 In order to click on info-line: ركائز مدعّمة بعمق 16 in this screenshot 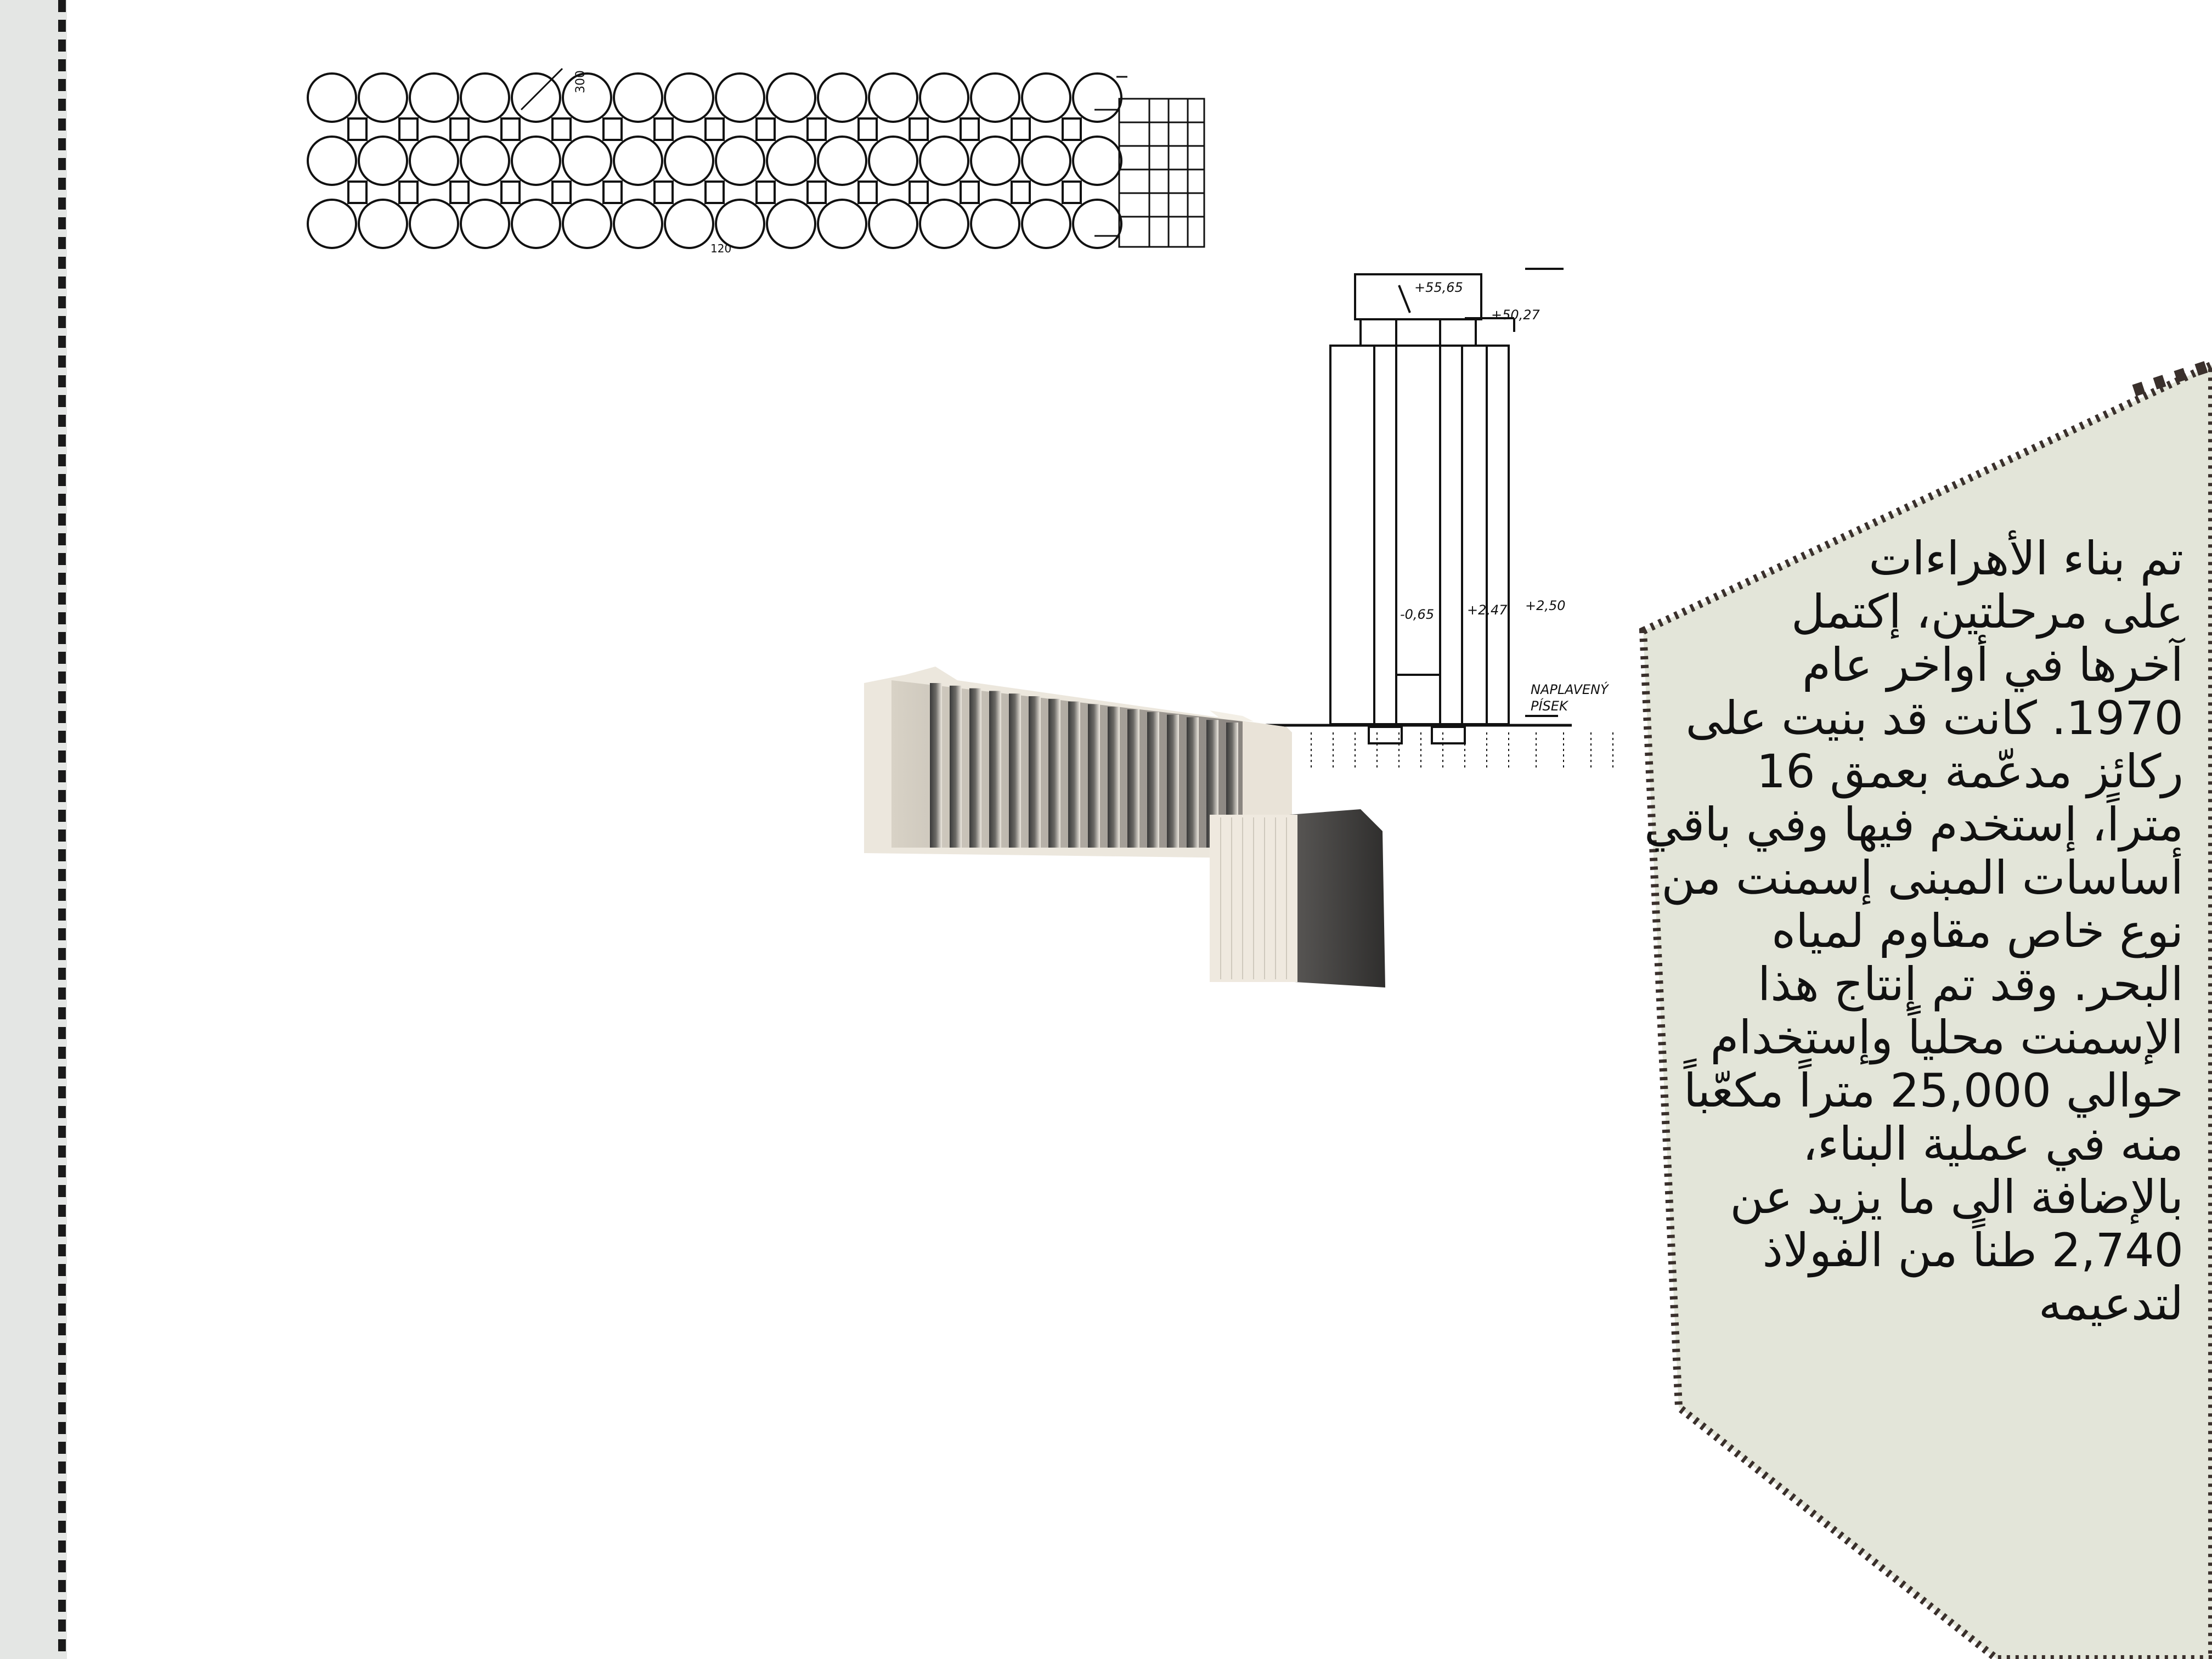, I will do `click(1970, 771)`.